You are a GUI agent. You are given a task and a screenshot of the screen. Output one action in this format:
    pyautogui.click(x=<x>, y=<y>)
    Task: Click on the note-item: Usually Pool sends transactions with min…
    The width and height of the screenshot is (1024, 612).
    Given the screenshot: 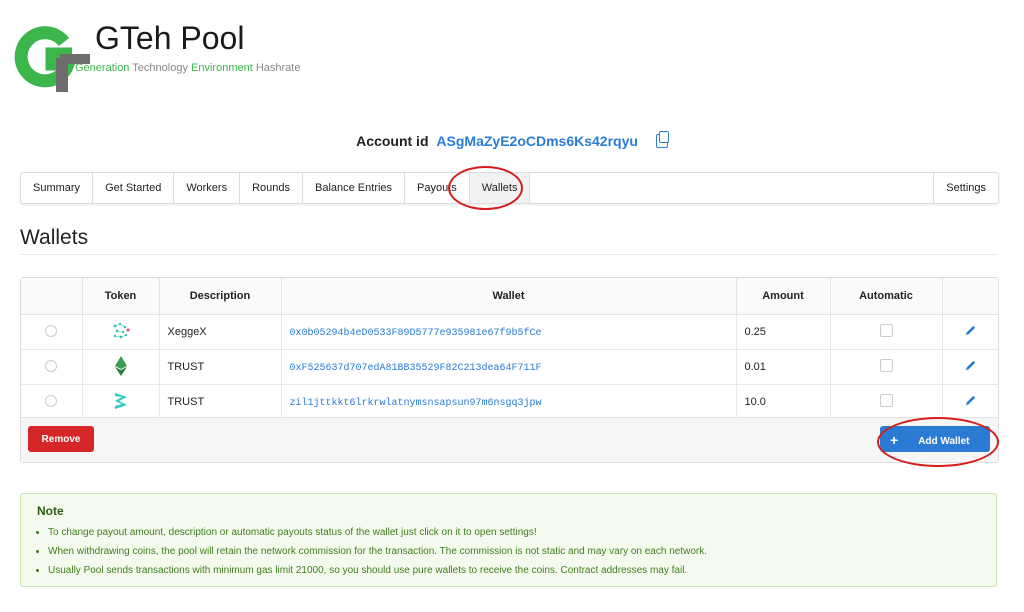 What is the action you would take?
    pyautogui.click(x=522, y=570)
    